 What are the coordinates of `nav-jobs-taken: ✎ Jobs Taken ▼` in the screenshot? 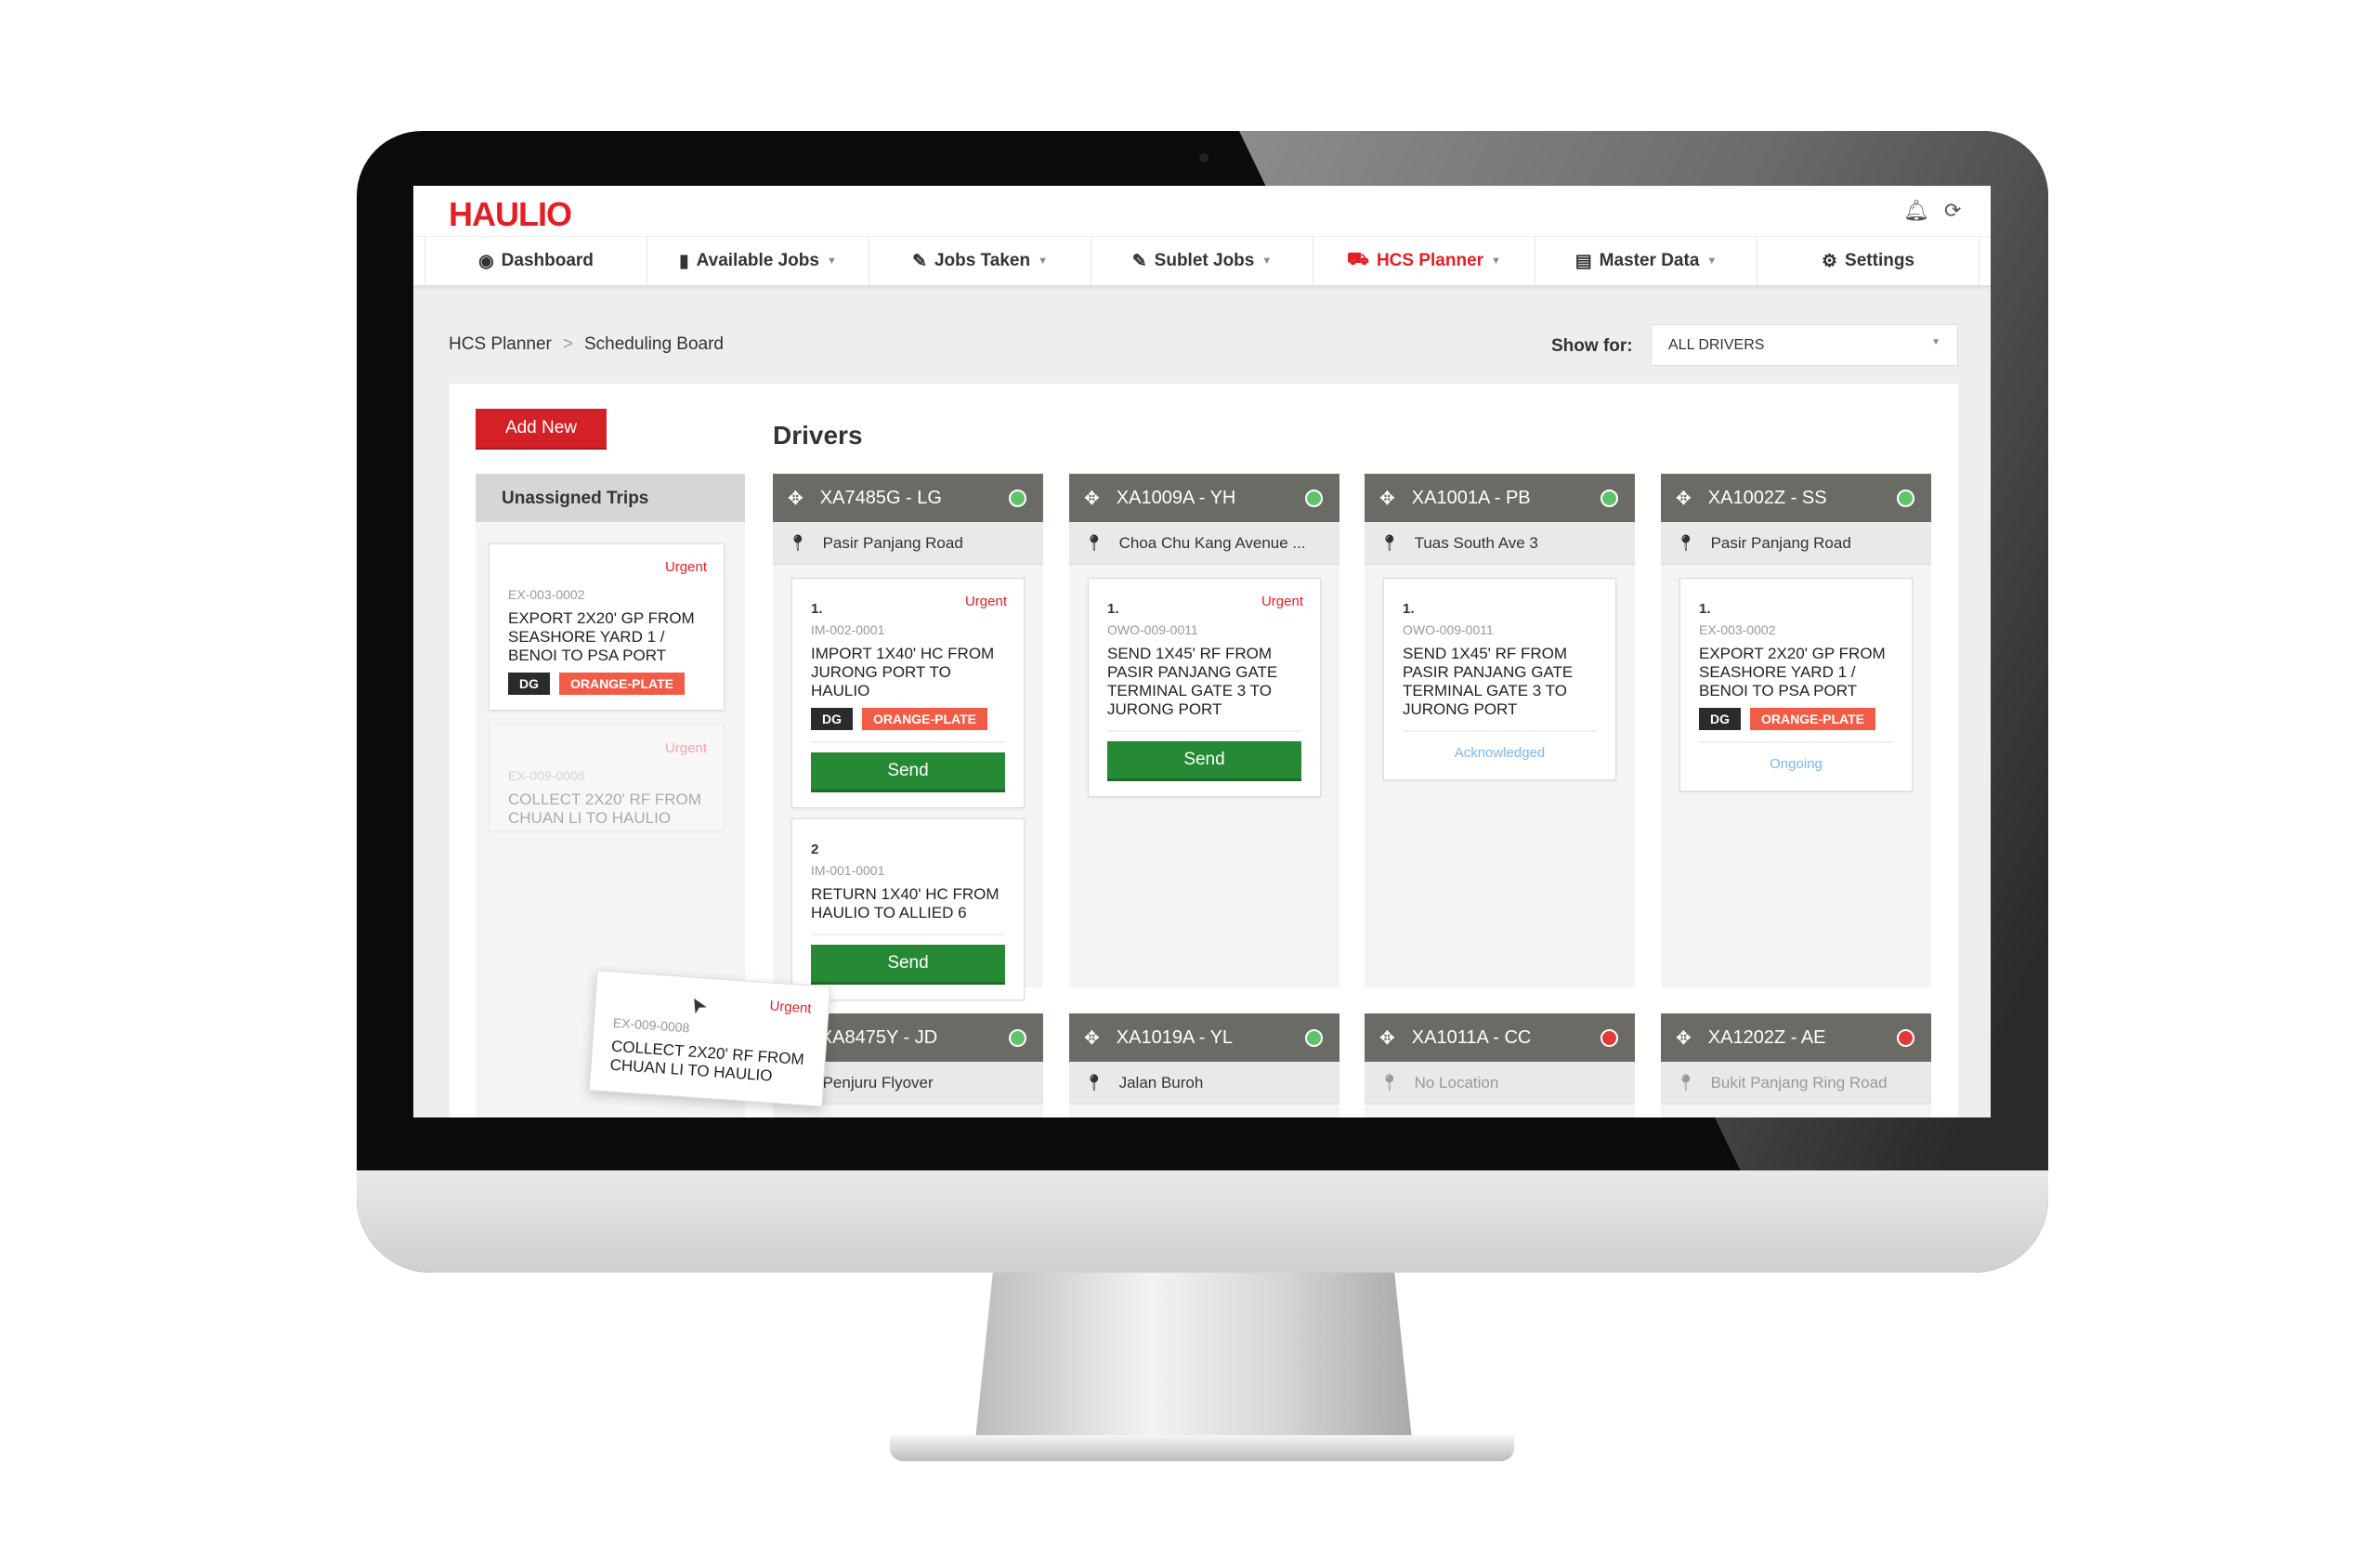 It's located at (980, 261).